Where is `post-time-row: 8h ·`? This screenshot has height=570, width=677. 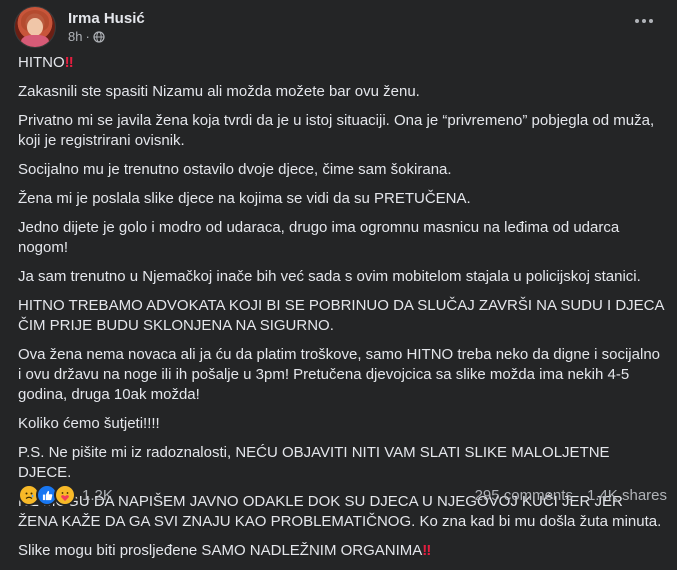 post-time-row: 8h · is located at coordinates (106, 37).